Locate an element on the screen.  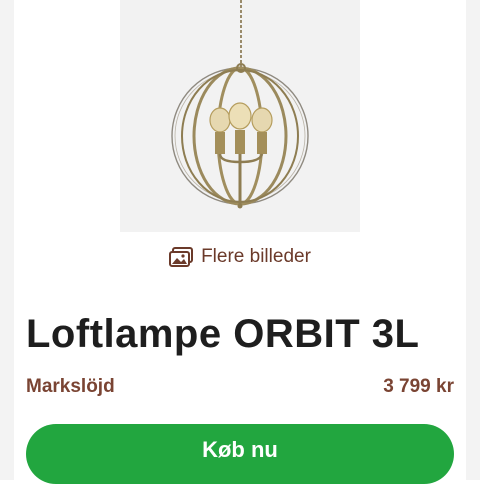
pendant-lamp-illustration is located at coordinates (240, 104).